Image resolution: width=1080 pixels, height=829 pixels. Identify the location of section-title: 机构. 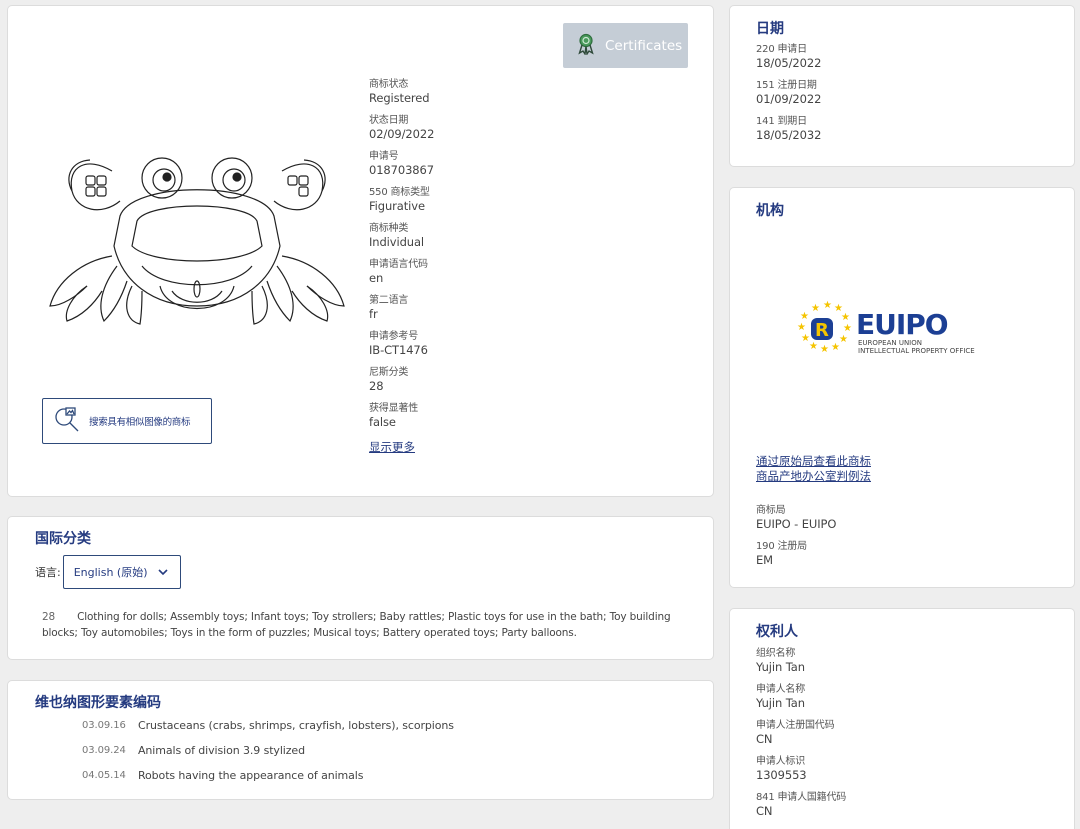
(770, 211).